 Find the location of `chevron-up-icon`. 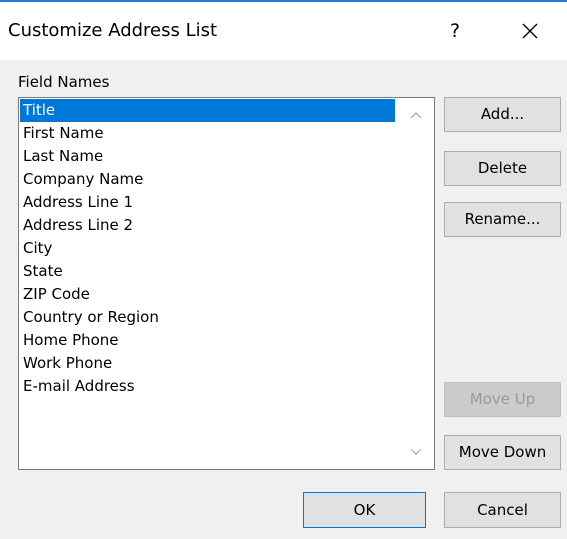

chevron-up-icon is located at coordinates (416, 115).